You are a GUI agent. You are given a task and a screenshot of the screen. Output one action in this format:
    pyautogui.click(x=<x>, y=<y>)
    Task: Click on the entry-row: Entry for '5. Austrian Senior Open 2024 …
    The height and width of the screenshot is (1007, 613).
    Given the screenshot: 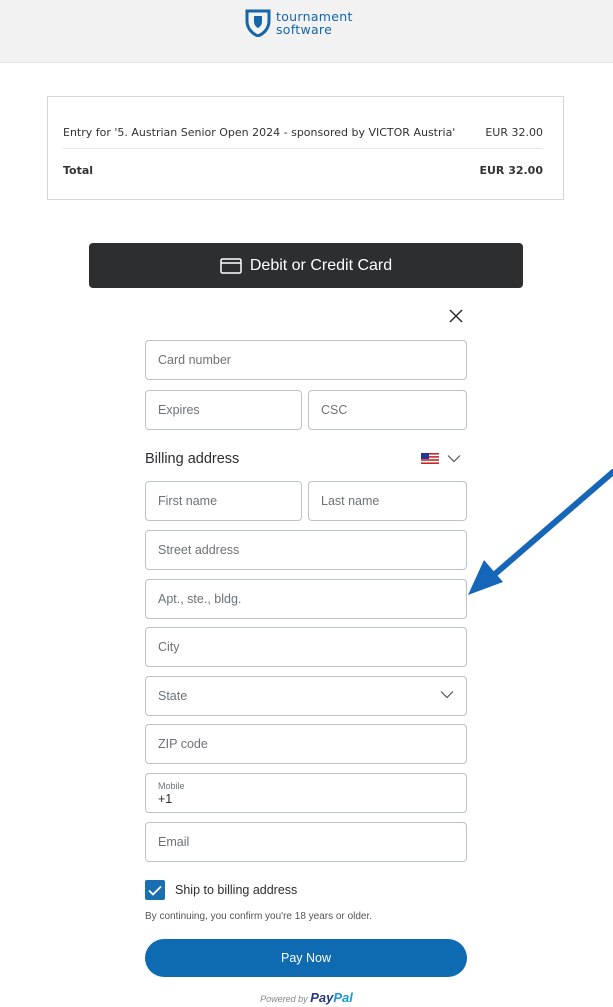 What is the action you would take?
    pyautogui.click(x=303, y=132)
    